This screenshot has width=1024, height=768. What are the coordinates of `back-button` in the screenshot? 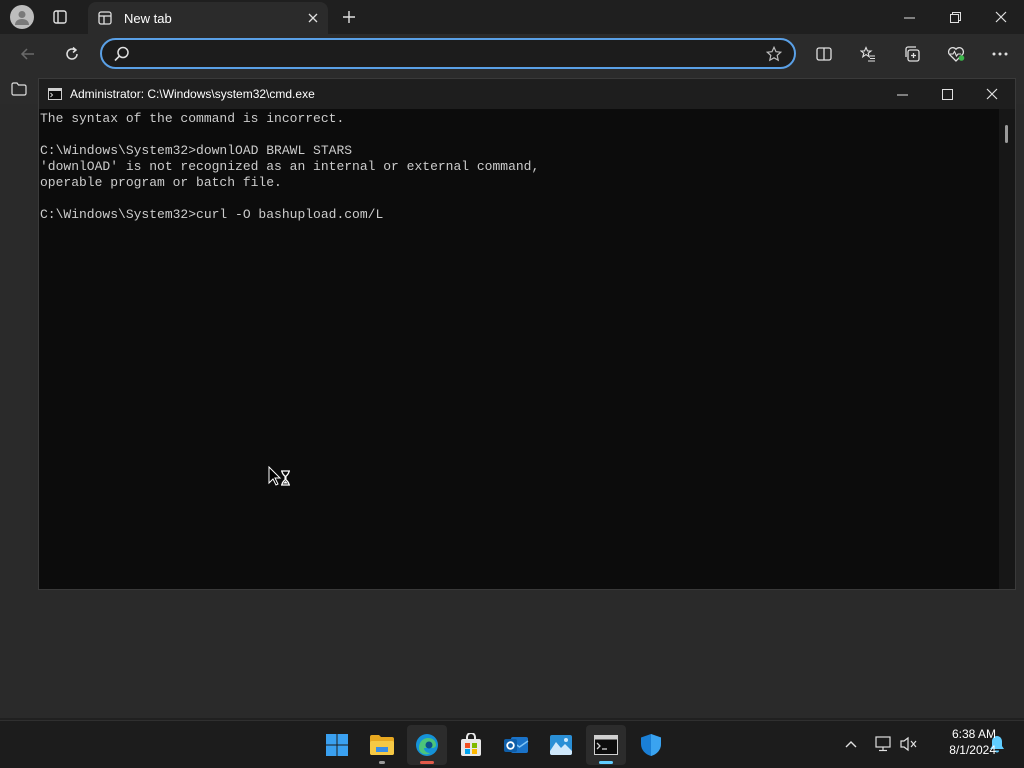 It's located at (28, 54).